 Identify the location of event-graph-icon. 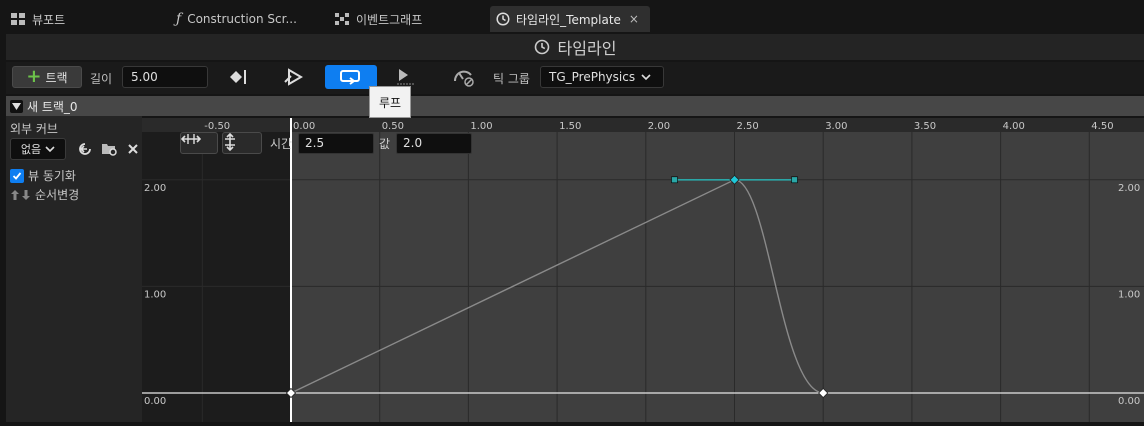
(342, 19).